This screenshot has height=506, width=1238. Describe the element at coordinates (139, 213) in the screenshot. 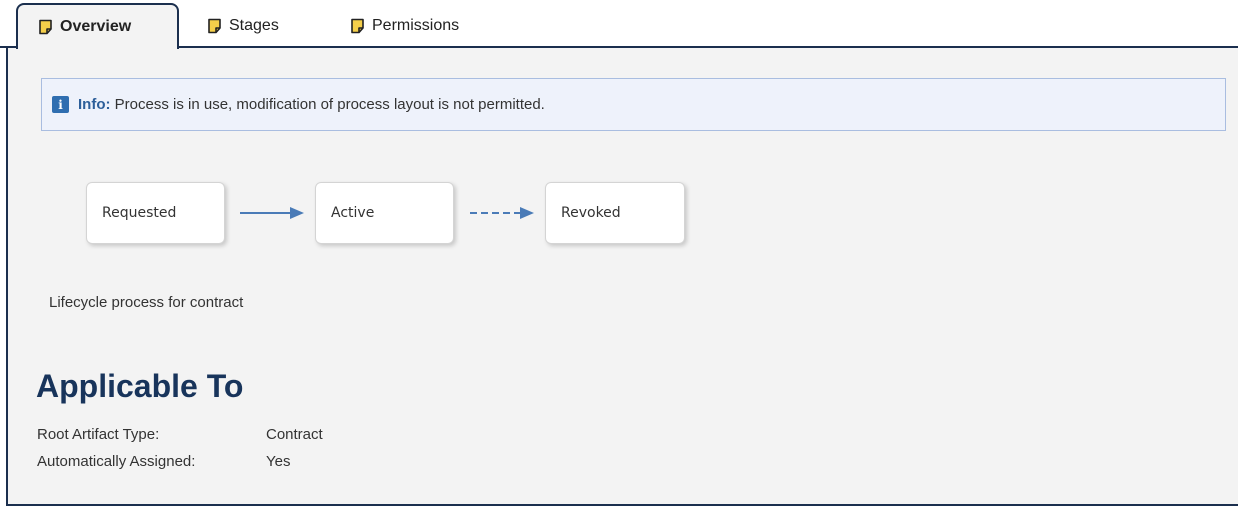

I see `stage-label: Requested` at that location.